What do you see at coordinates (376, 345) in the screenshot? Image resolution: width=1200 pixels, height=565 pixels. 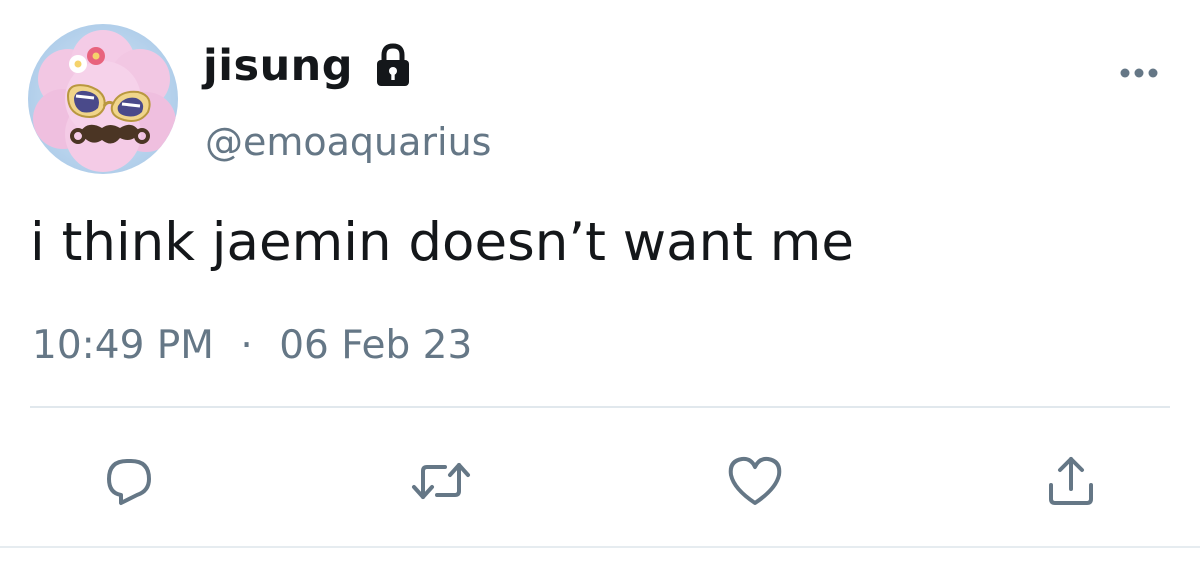 I see `tweet-date: 06 Feb 23` at bounding box center [376, 345].